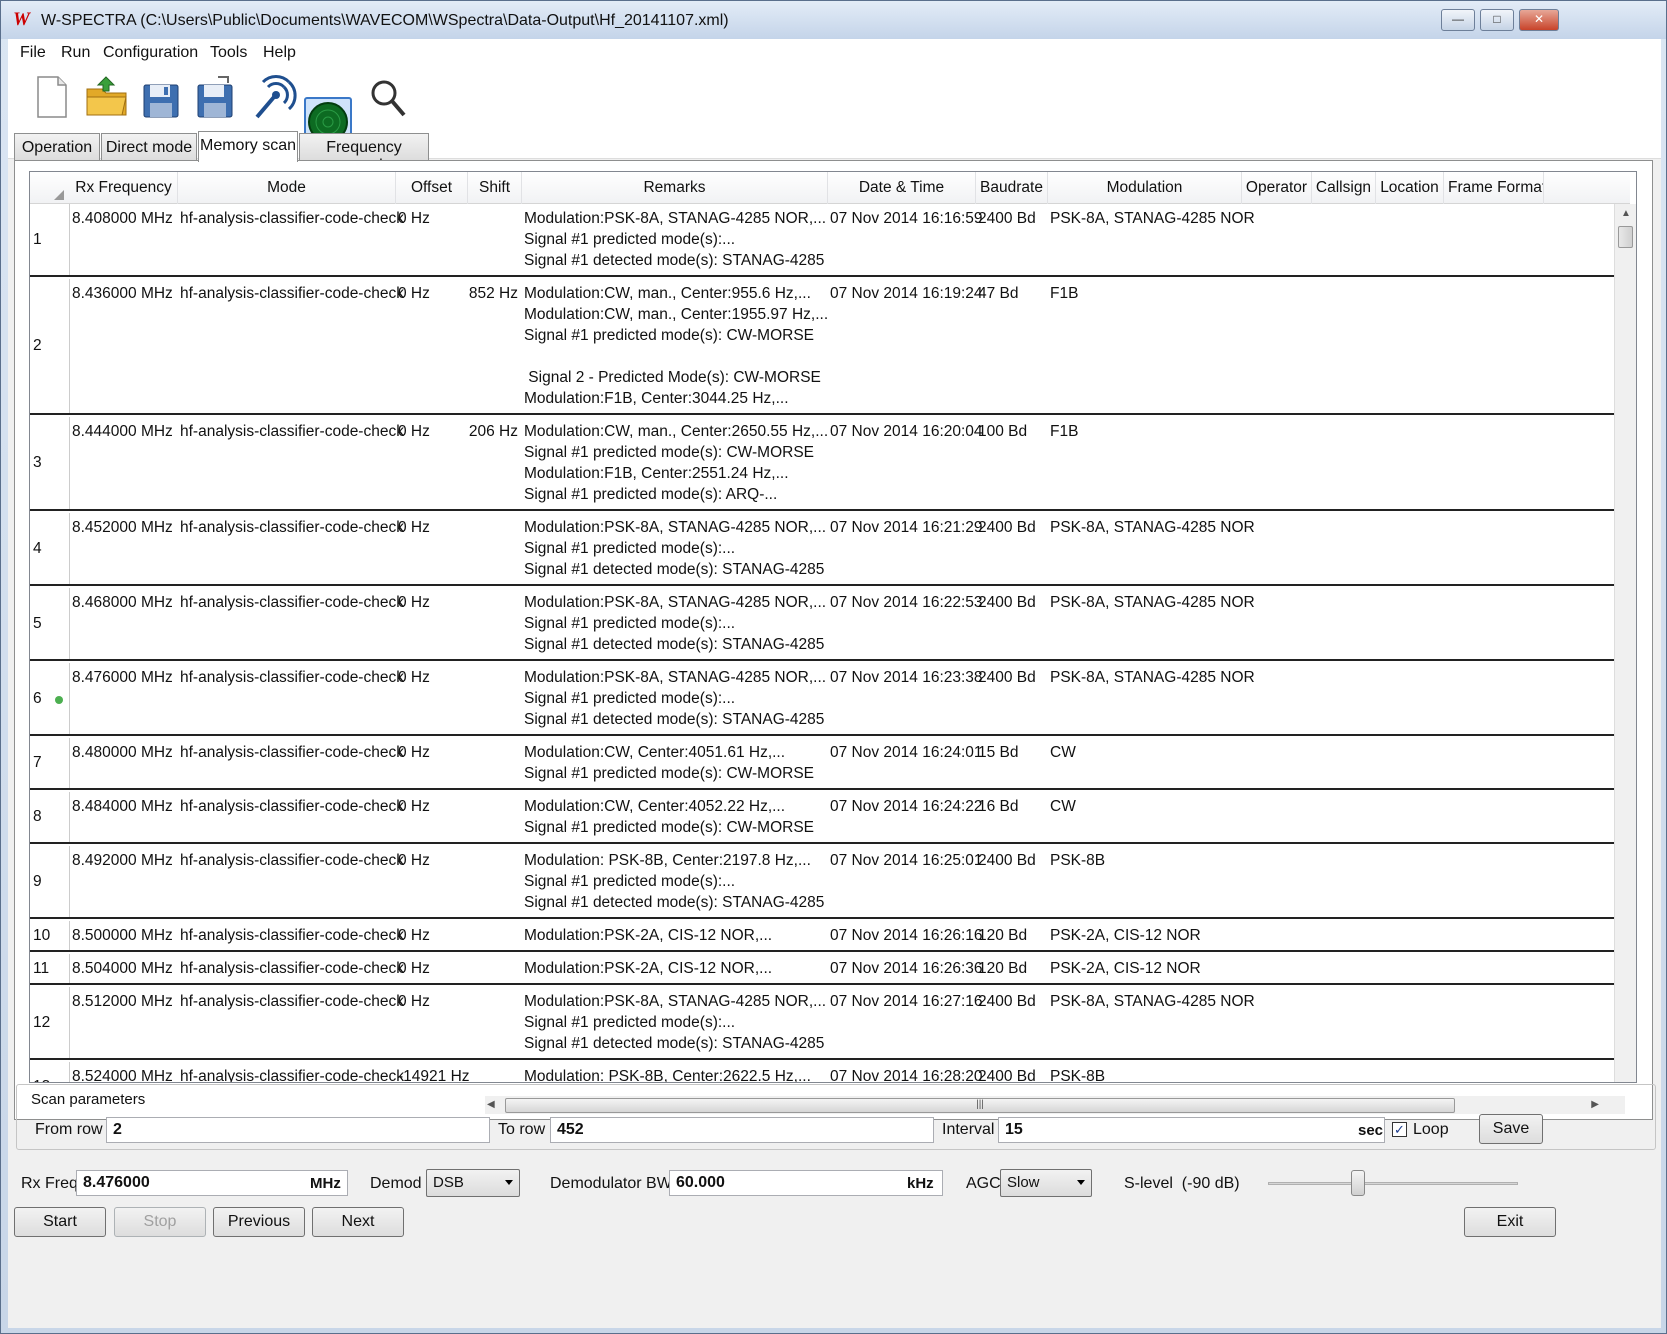  I want to click on cell-datetime: 07 Nov 2014 16:22:53, so click(906, 602).